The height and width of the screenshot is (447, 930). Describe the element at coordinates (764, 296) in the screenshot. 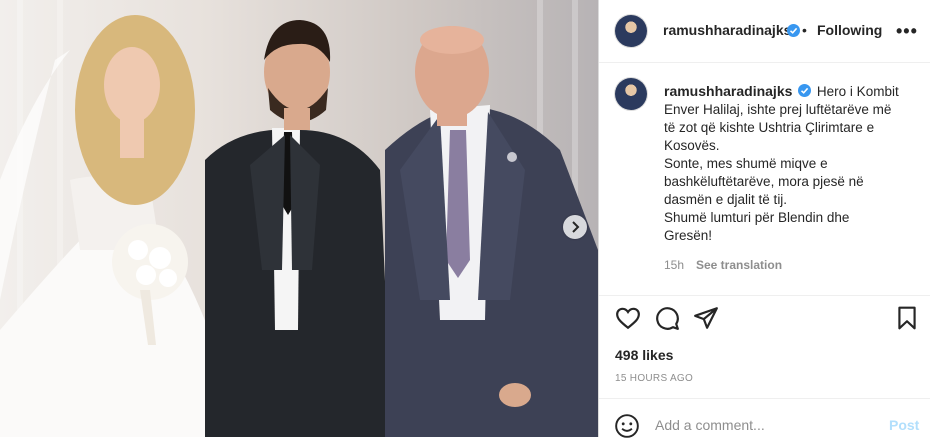

I see `action-bar-divider` at that location.